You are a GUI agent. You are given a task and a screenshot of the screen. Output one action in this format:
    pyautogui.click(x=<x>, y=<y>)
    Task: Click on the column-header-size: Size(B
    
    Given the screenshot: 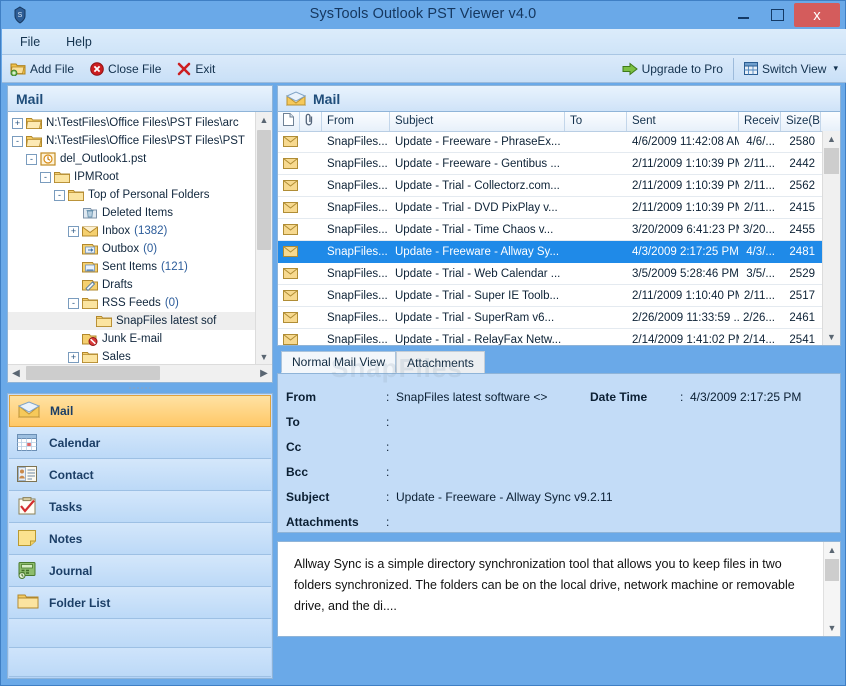 What is the action you would take?
    pyautogui.click(x=801, y=121)
    